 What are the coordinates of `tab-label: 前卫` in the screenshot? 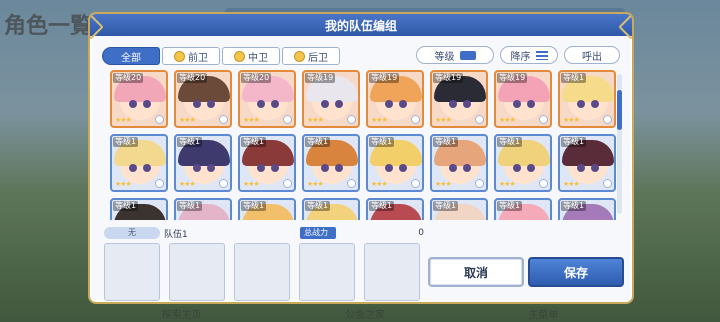 It's located at (198, 58).